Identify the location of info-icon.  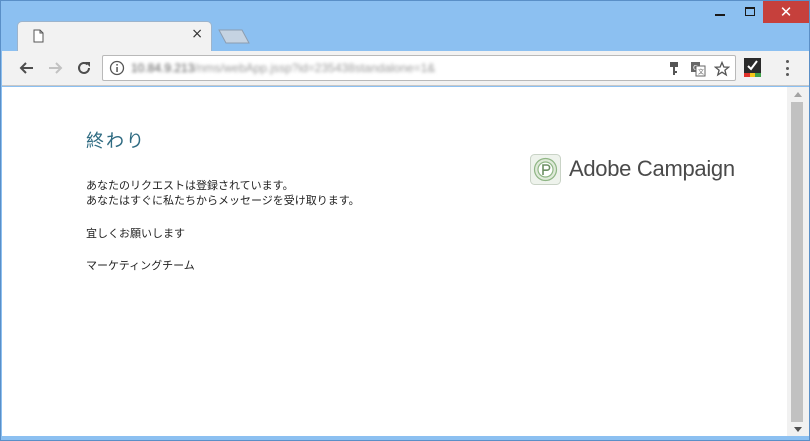
(117, 68).